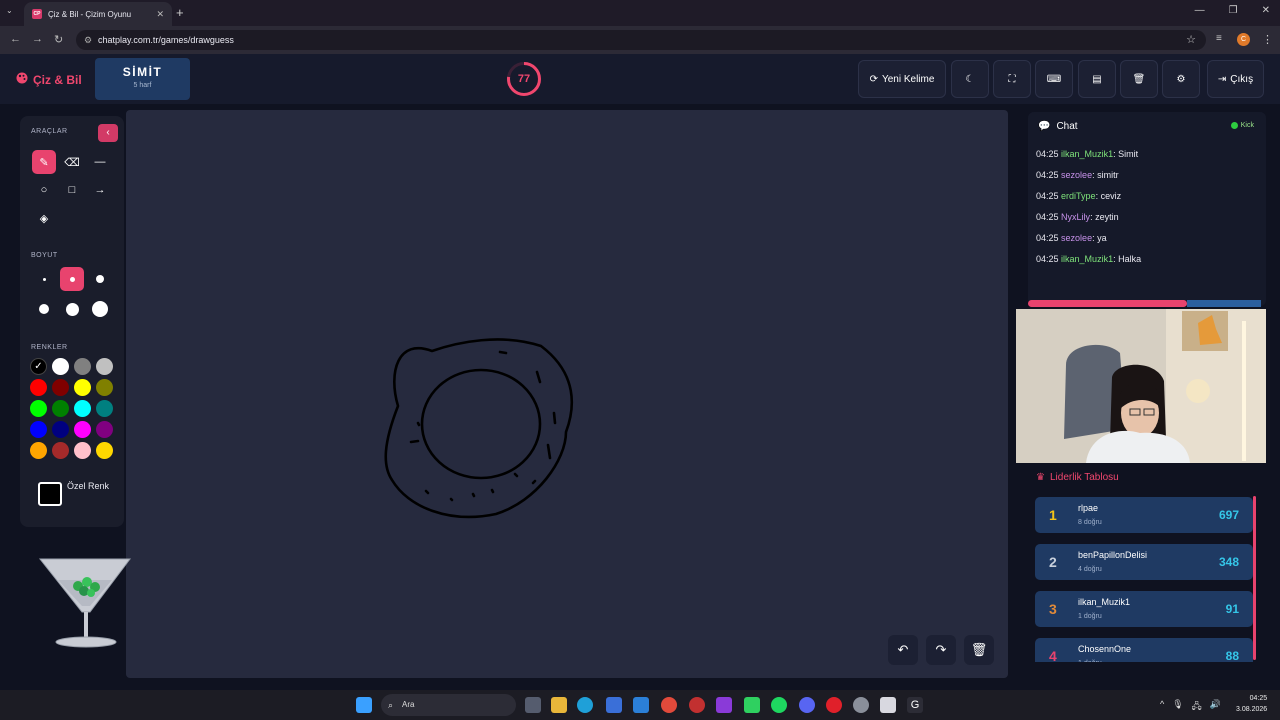 The width and height of the screenshot is (1280, 720). I want to click on size-3-button, so click(100, 279).